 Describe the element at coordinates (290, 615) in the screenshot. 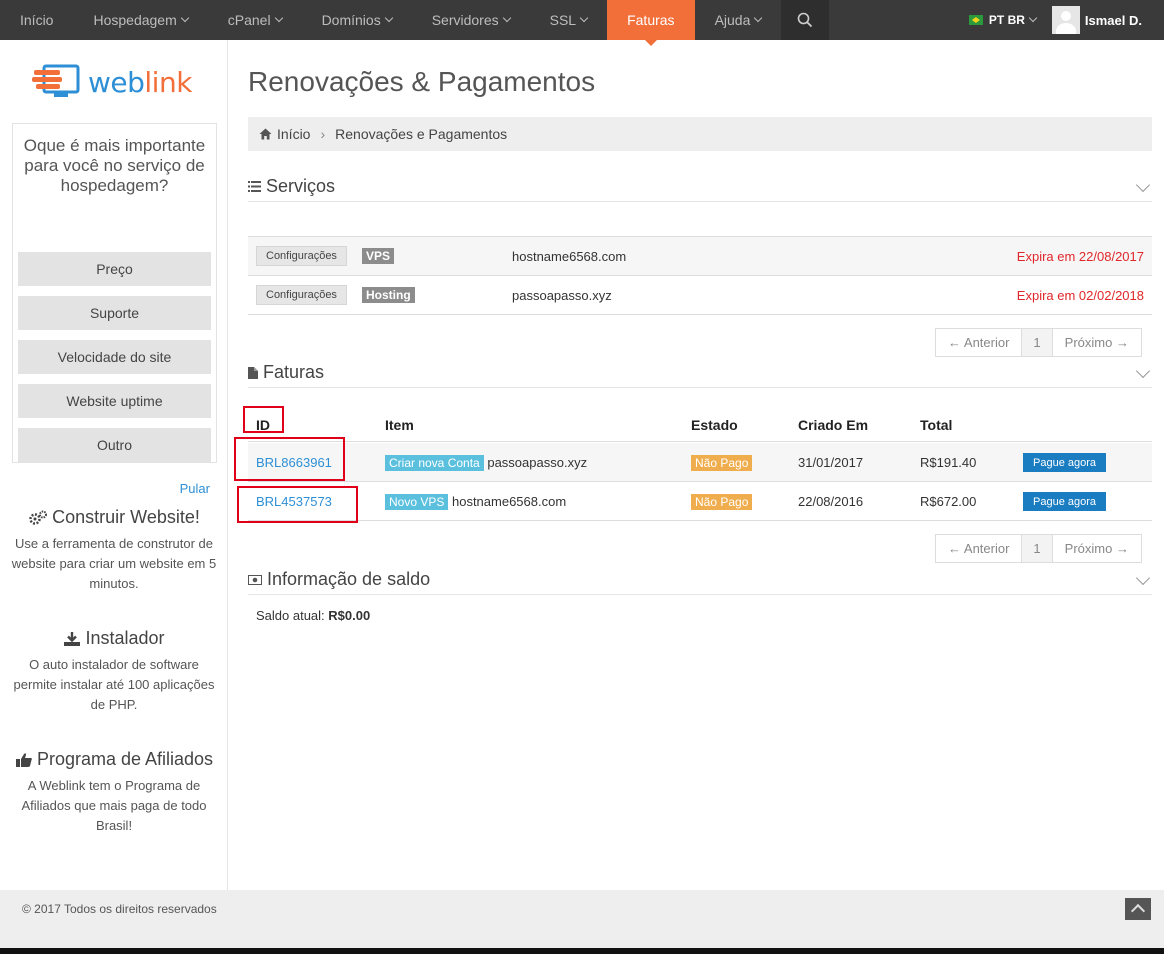

I see `balance-label: Saldo atual:` at that location.